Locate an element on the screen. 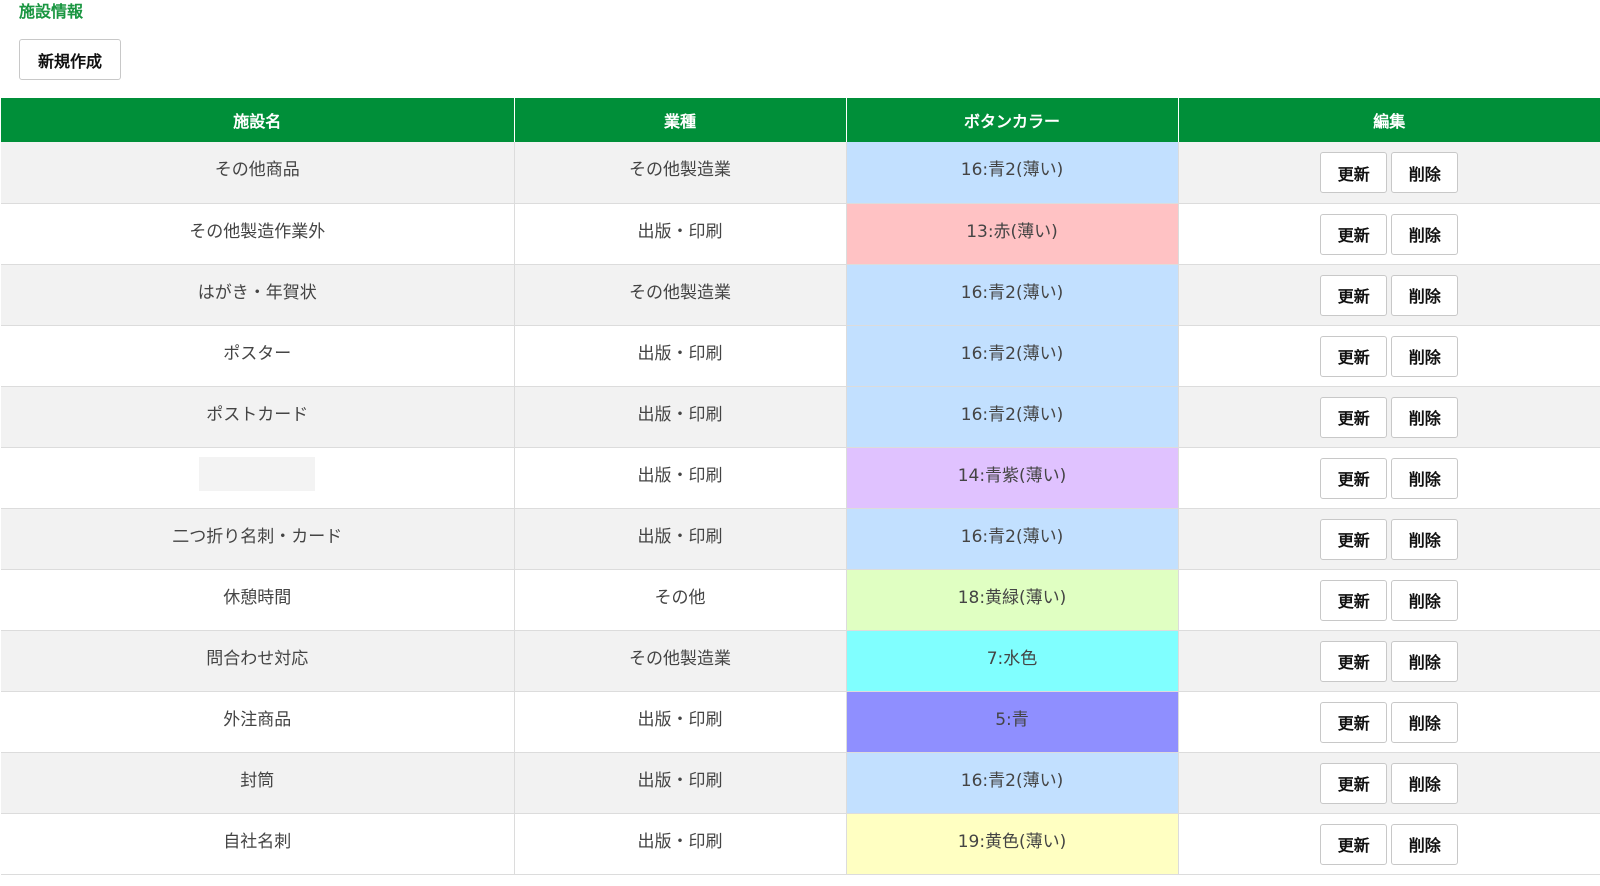  table-row: 二つ折り名刺・カード 出版・印刷 16:青2(薄い) 更新 削除 is located at coordinates (800, 539).